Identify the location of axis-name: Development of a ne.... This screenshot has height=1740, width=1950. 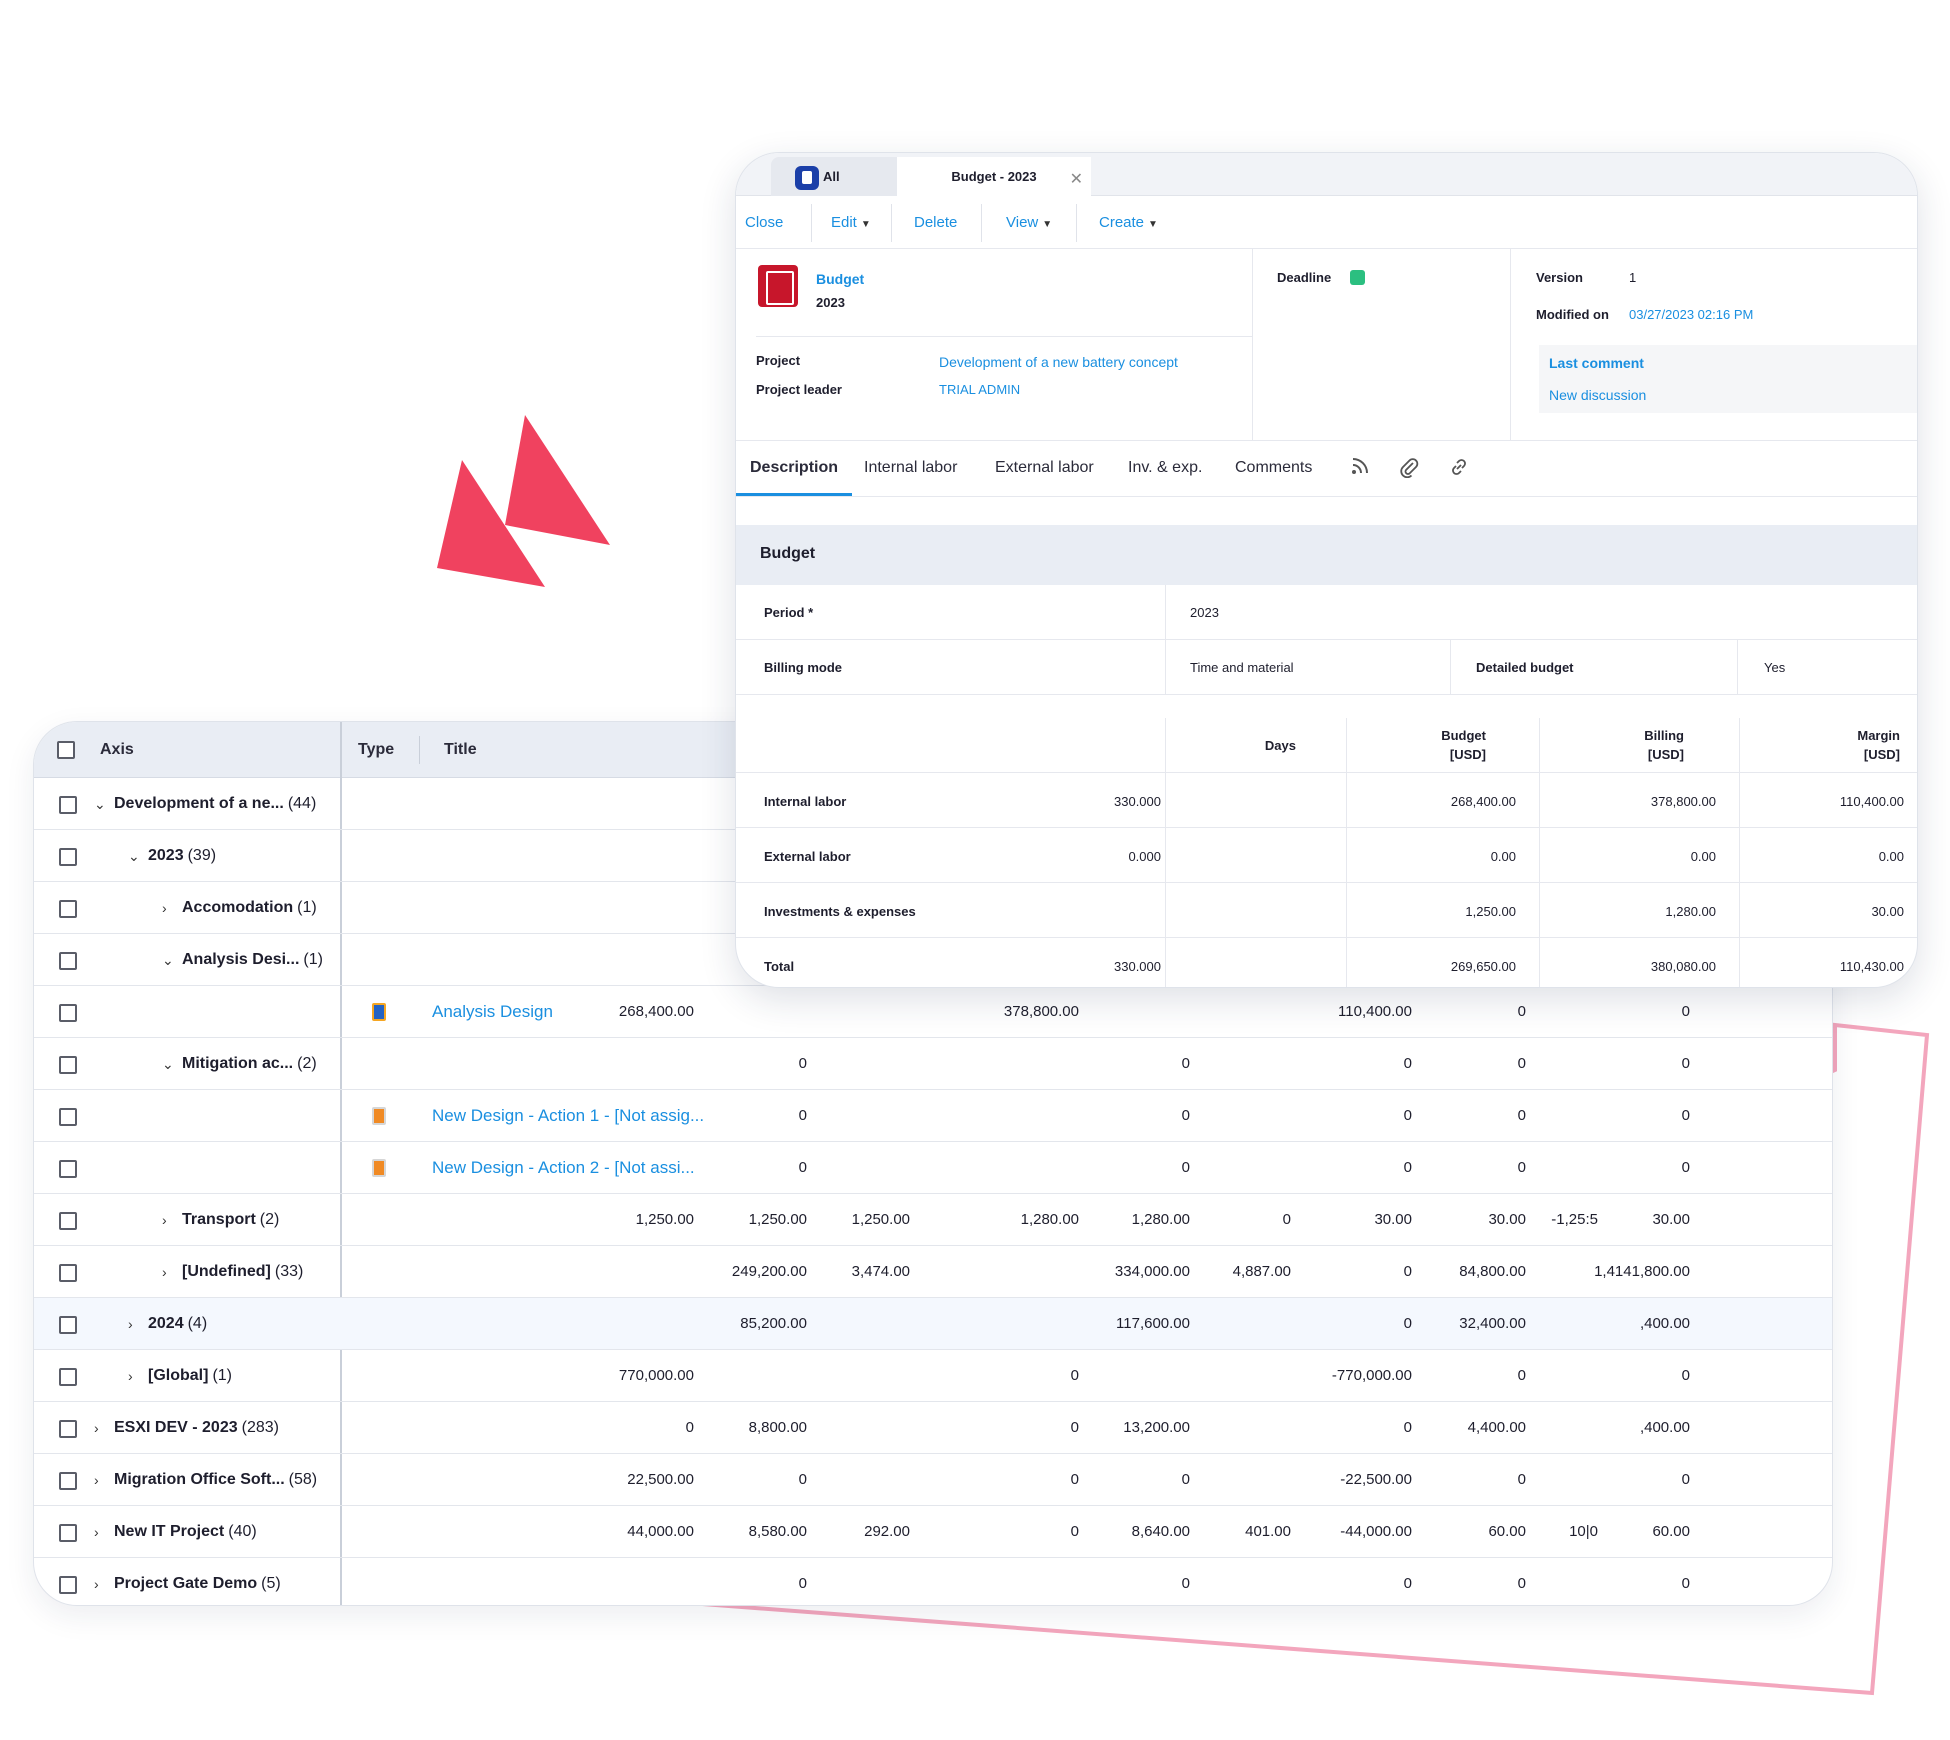
(199, 803).